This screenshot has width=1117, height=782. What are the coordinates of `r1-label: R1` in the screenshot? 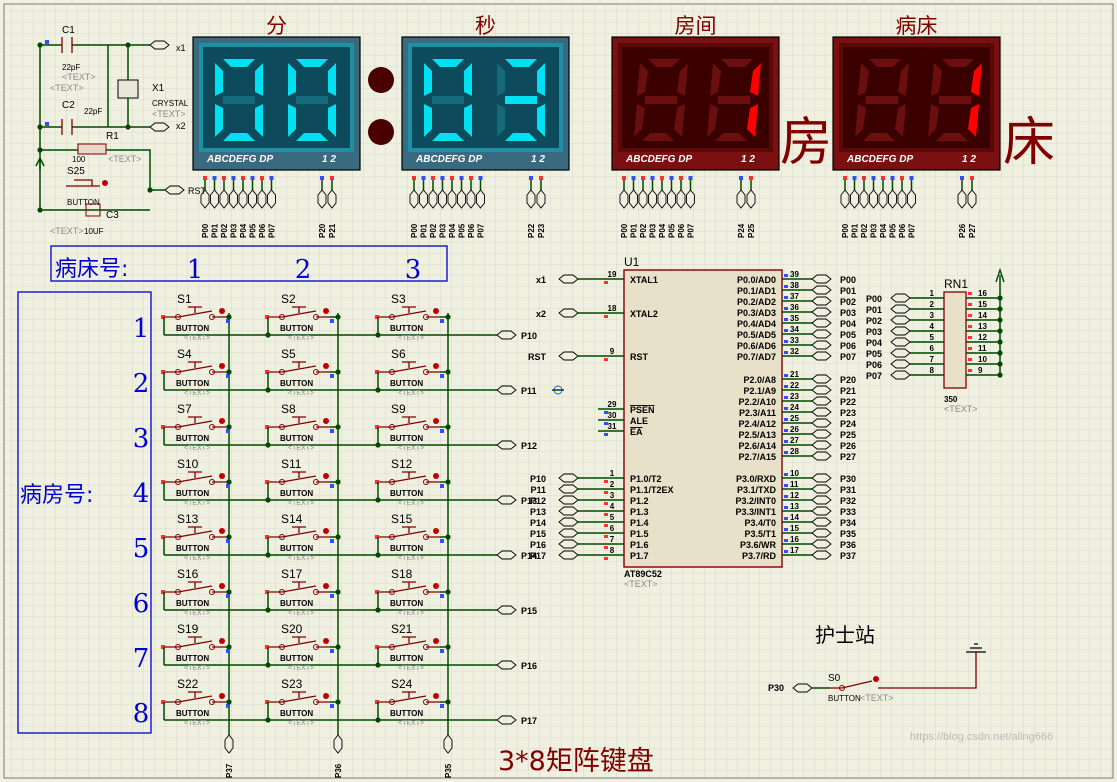 It's located at (112, 136).